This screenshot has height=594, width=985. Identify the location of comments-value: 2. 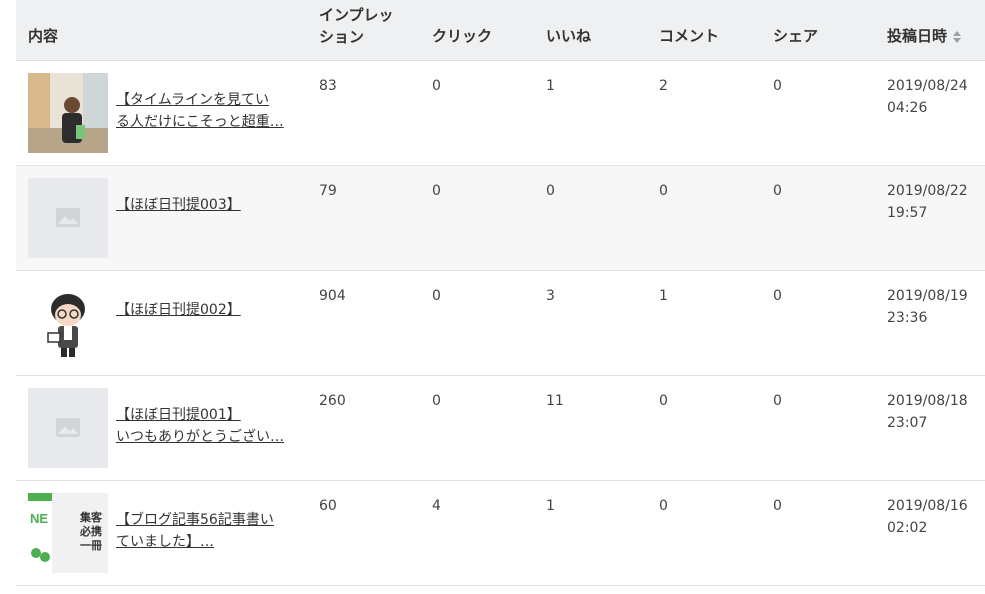
(663, 86).